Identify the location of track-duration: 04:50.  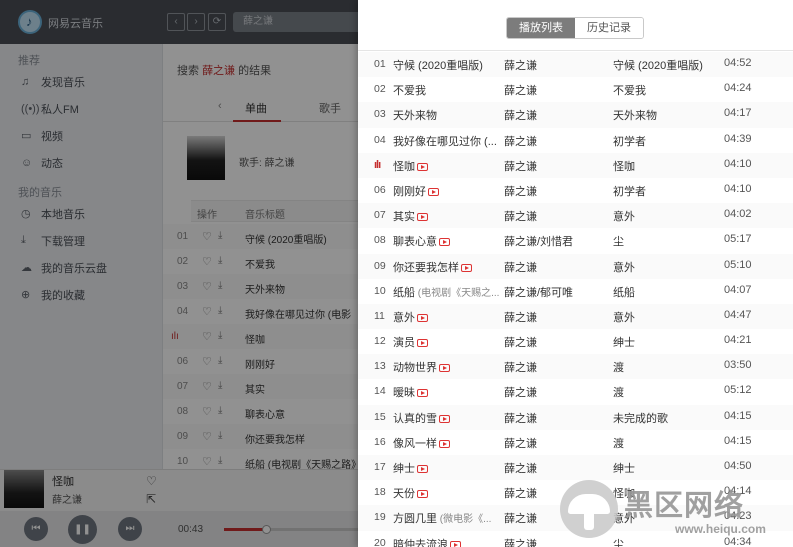
(738, 466).